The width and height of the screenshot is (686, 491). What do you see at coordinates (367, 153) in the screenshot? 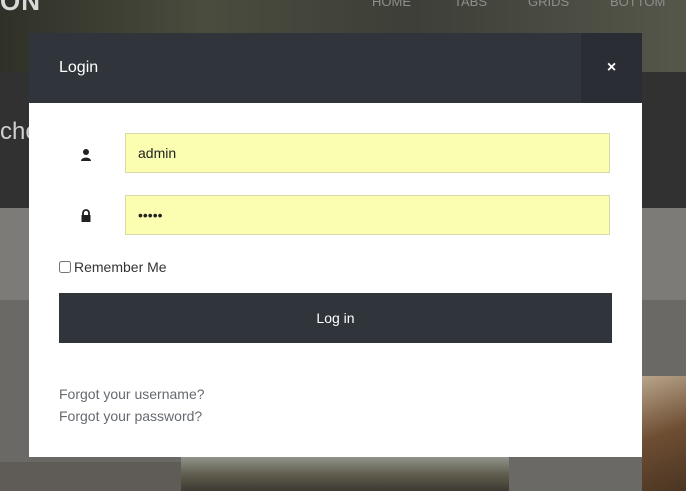
I see `username-input` at bounding box center [367, 153].